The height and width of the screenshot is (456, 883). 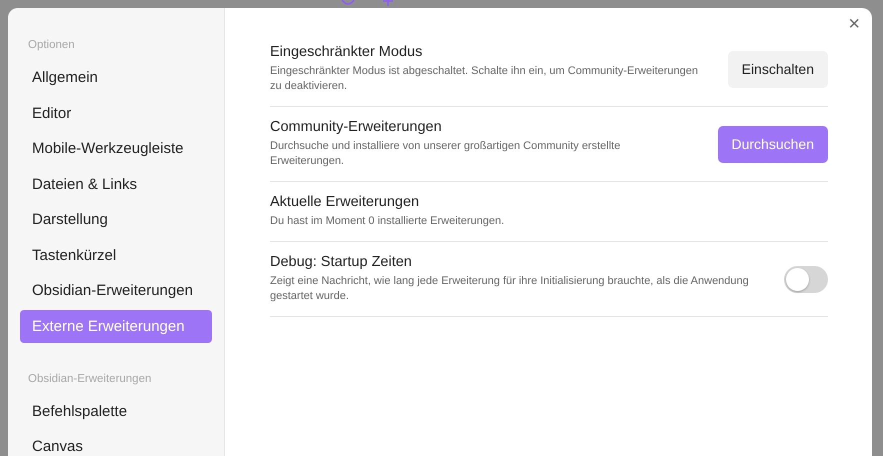 What do you see at coordinates (347, 52) in the screenshot?
I see `setting-title: Eingeschränkter Modus` at bounding box center [347, 52].